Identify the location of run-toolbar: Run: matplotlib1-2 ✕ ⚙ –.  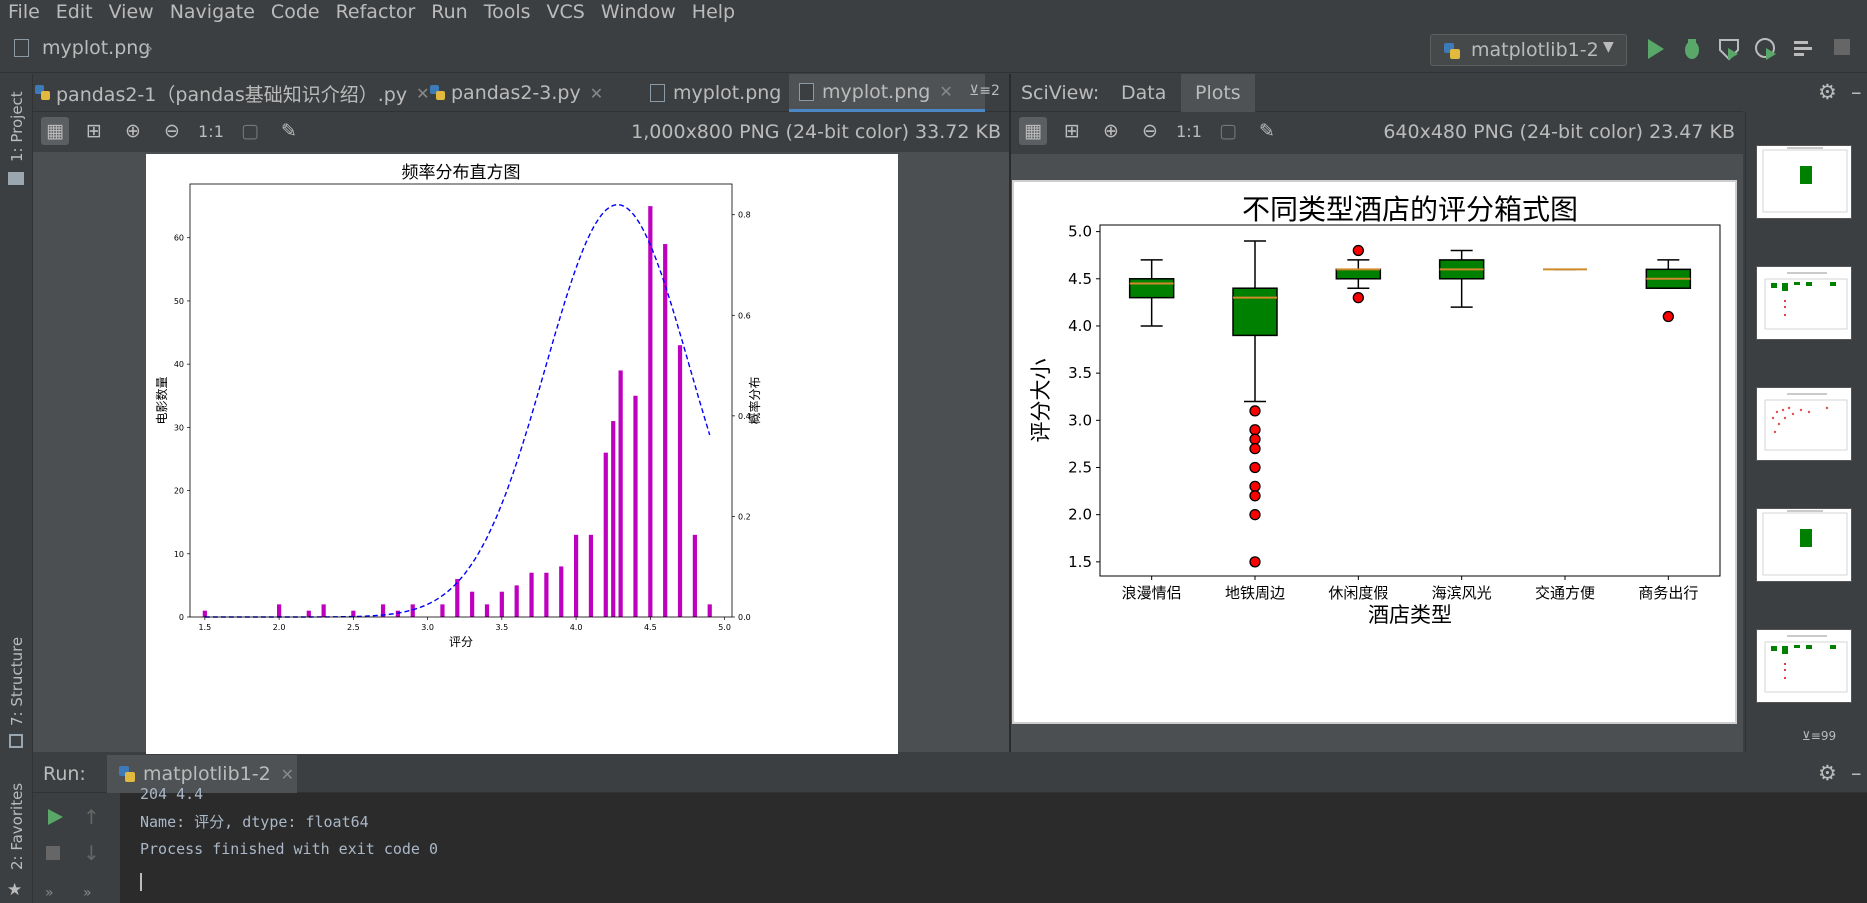
(950, 774).